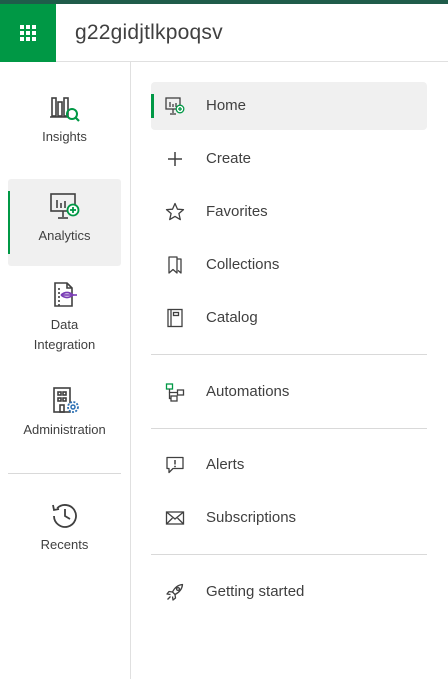 This screenshot has width=448, height=679. I want to click on tenant-name: g22gidjtlkpoqsv, so click(149, 32).